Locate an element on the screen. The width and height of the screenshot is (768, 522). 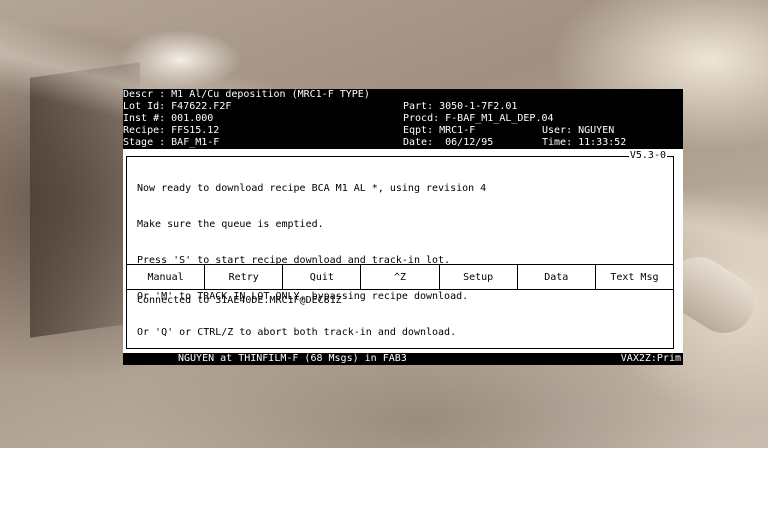
ctrl-z-button: ^Z is located at coordinates (400, 277).